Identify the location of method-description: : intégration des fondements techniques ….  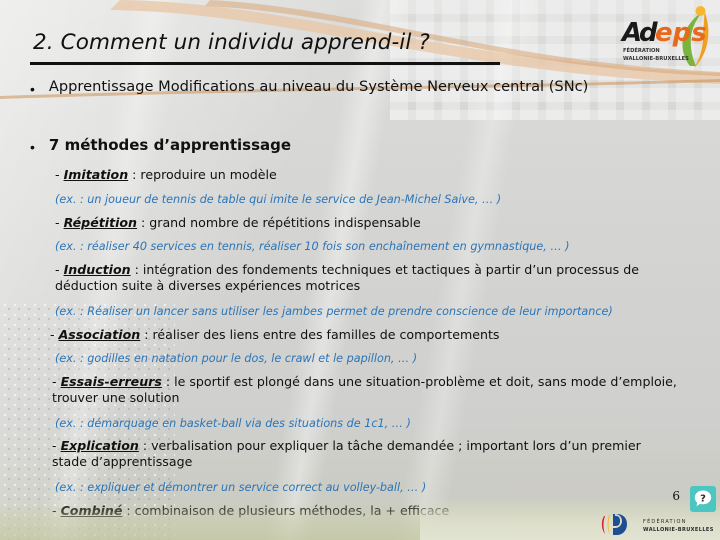
(347, 278).